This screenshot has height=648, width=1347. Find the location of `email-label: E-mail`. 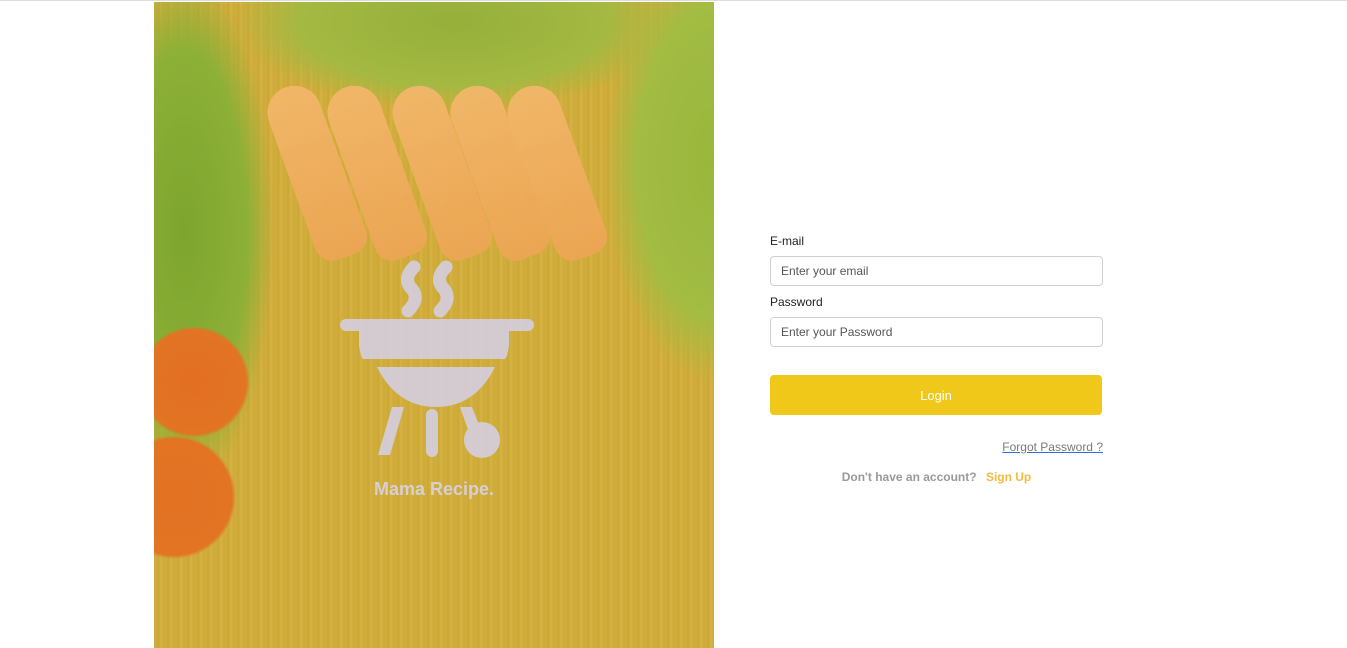

email-label: E-mail is located at coordinates (787, 241).